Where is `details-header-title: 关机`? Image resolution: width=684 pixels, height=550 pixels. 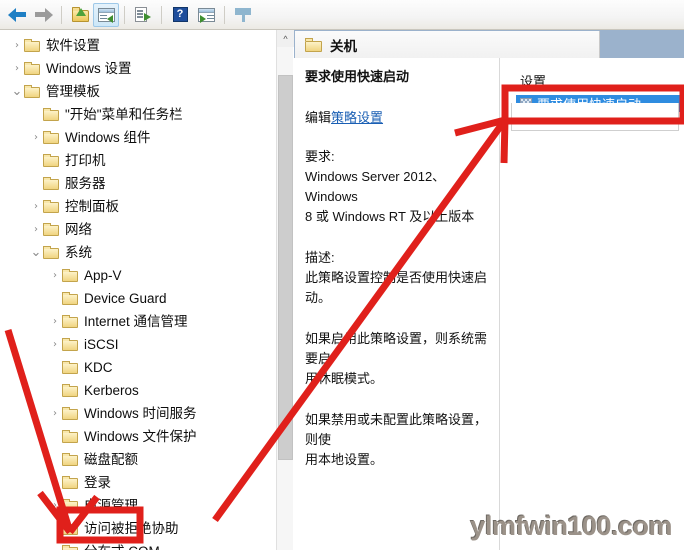
details-header-title: 关机 is located at coordinates (343, 46).